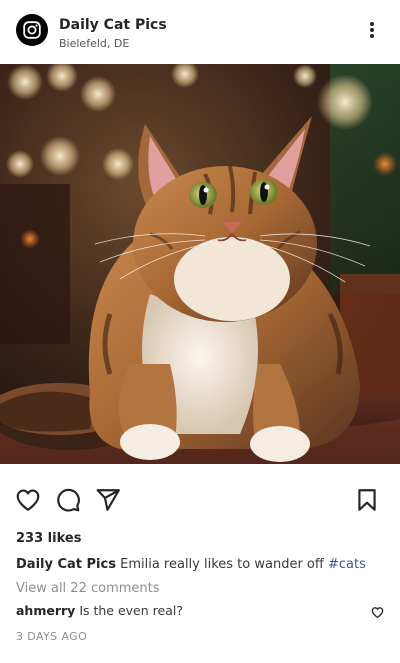 This screenshot has height=663, width=400. I want to click on bookmark-icon, so click(367, 500).